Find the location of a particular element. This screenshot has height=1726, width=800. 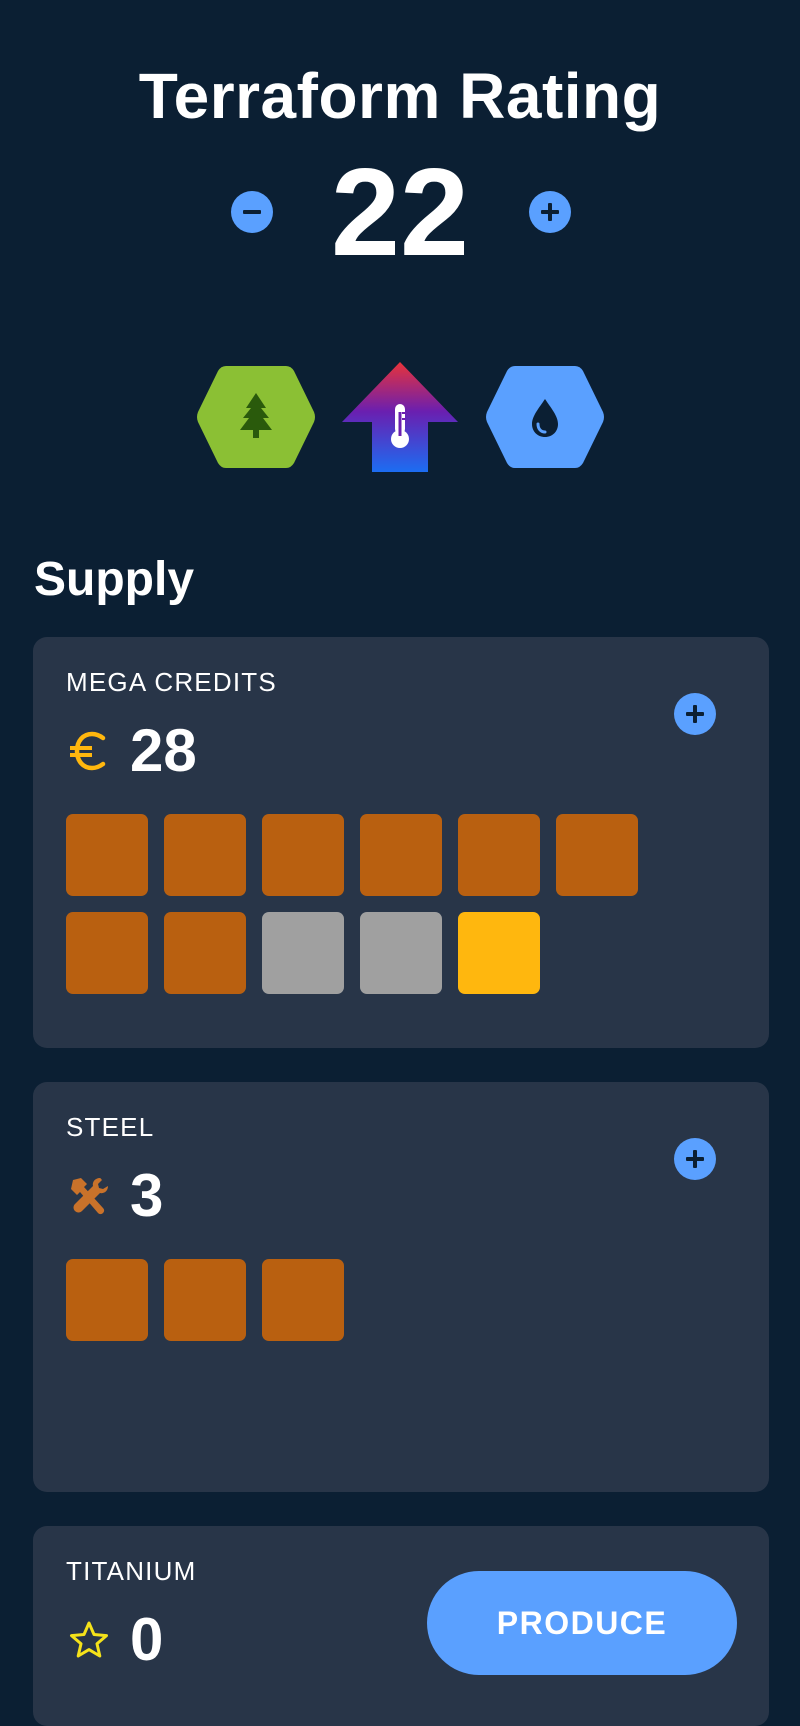

tools-icon is located at coordinates (89, 1196).